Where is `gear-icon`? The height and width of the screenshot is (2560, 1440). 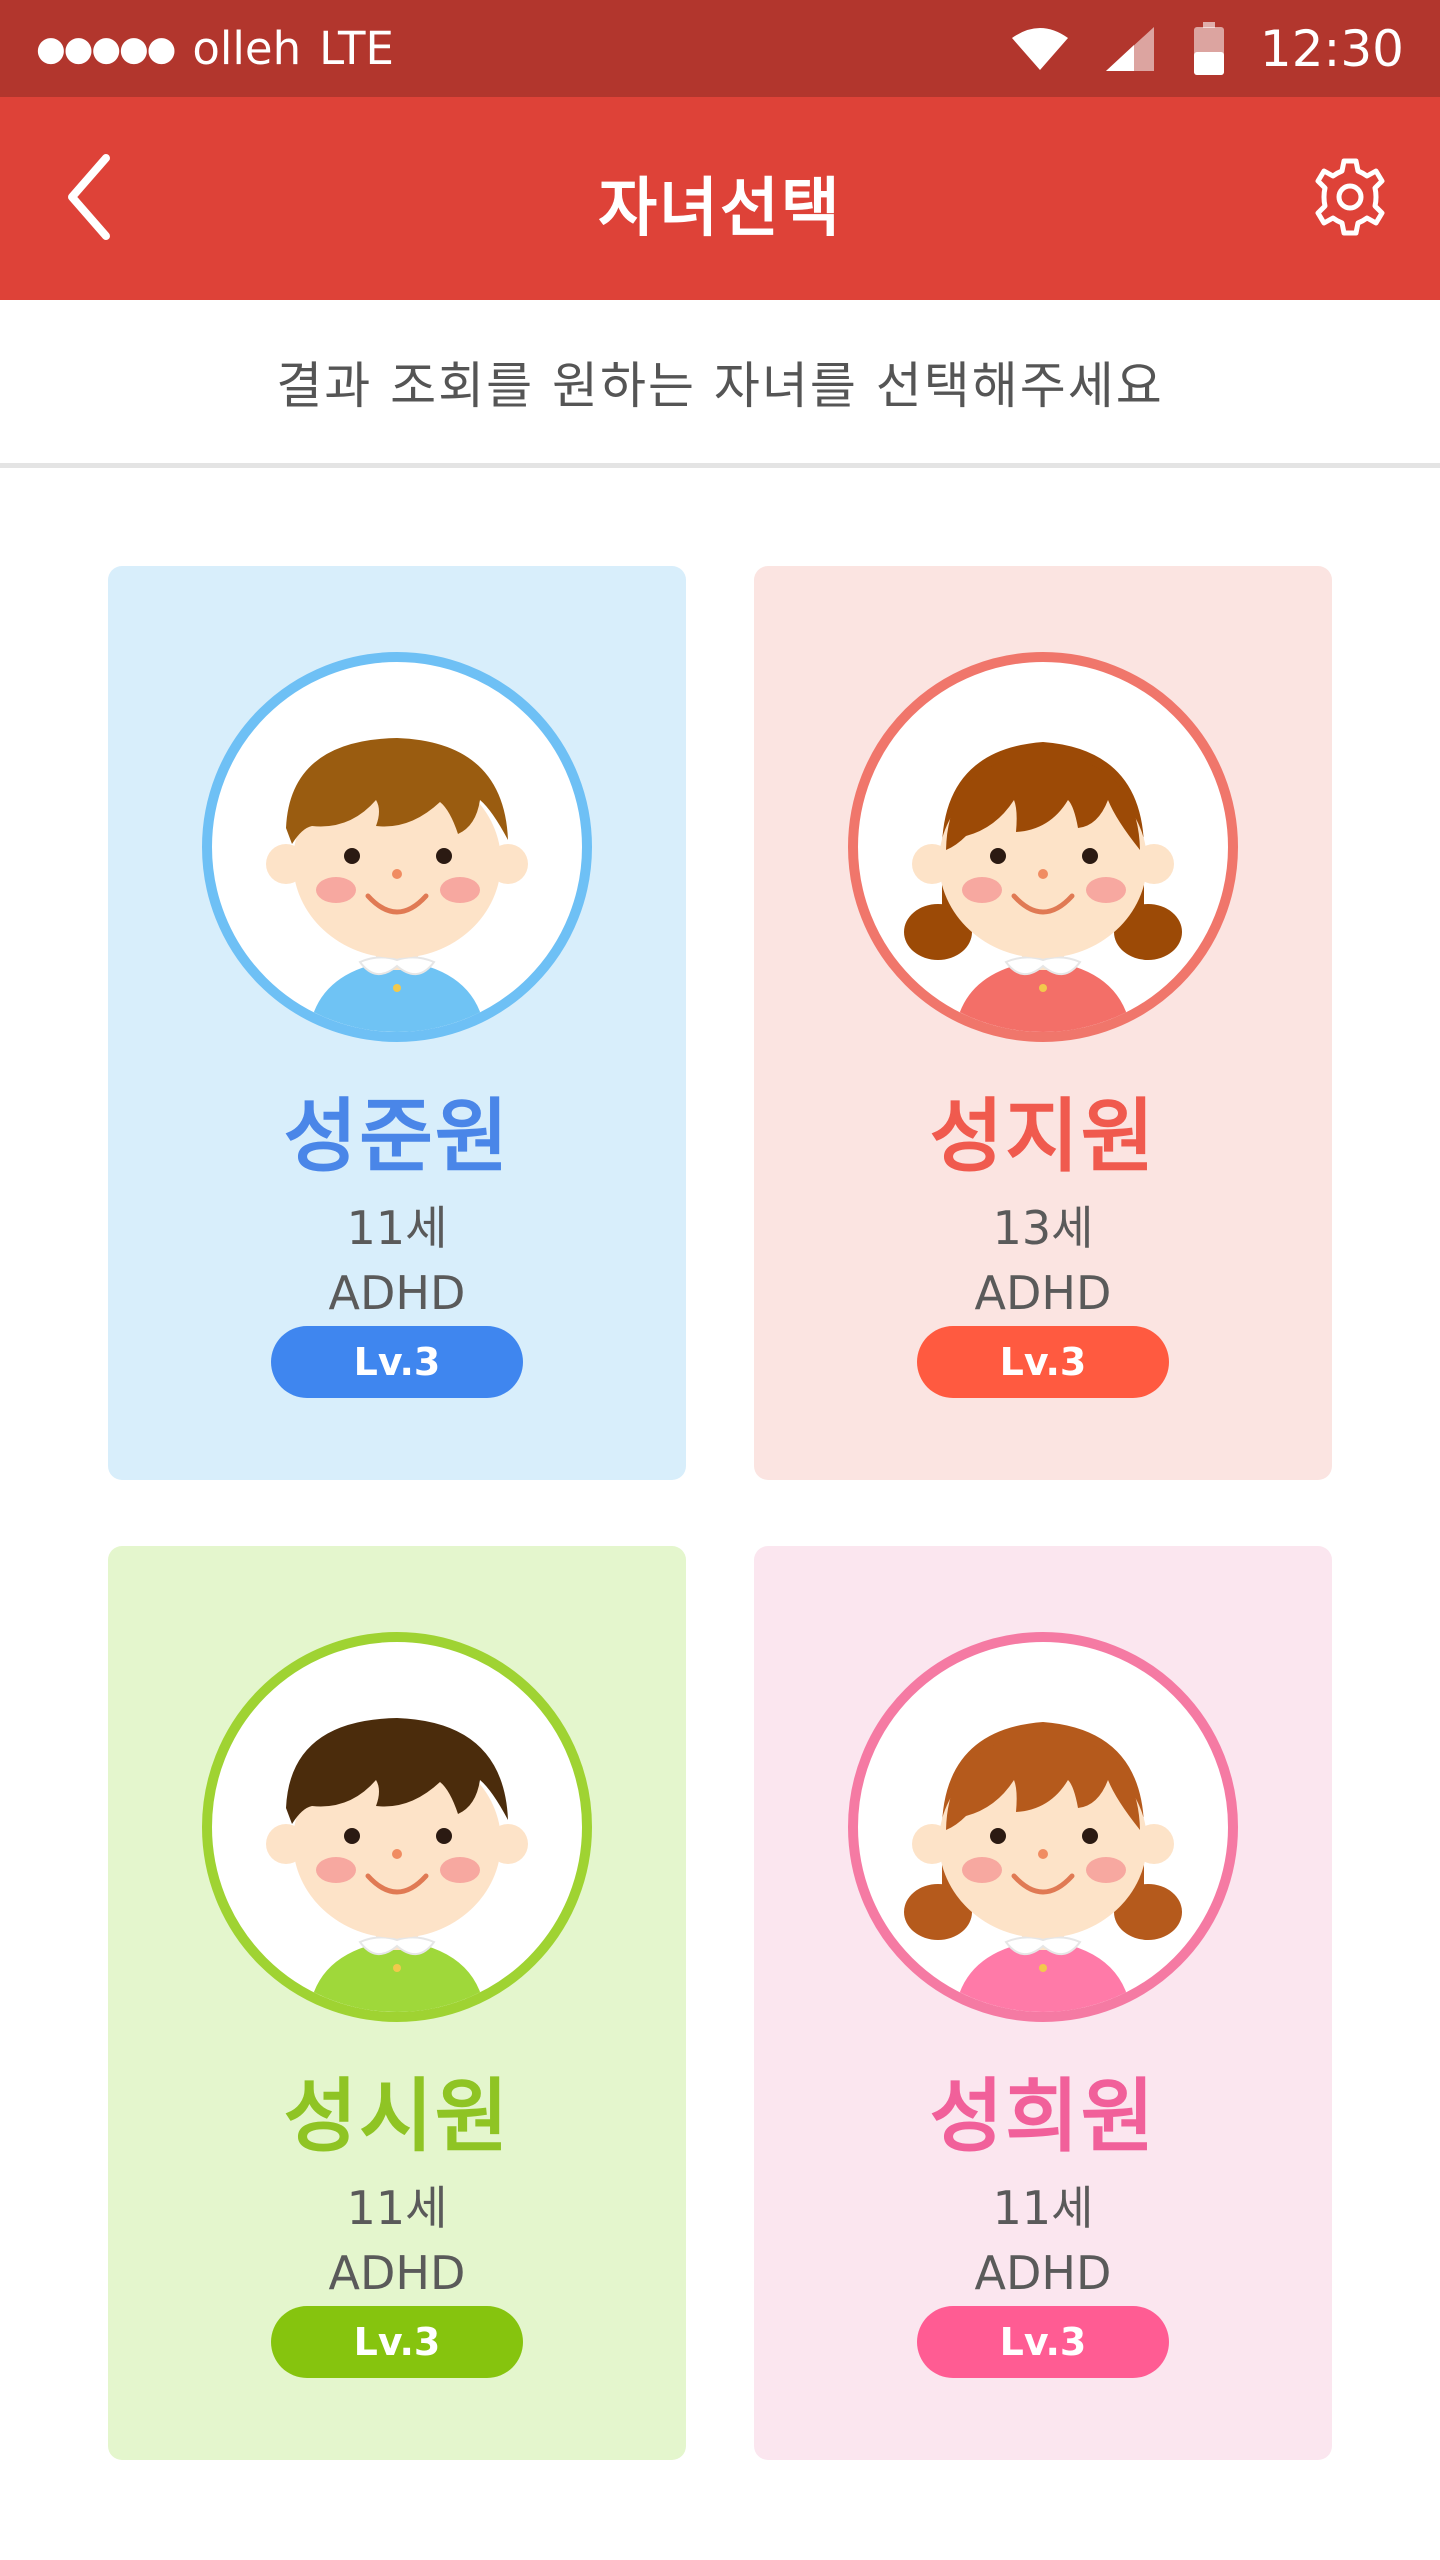
gear-icon is located at coordinates (1350, 197).